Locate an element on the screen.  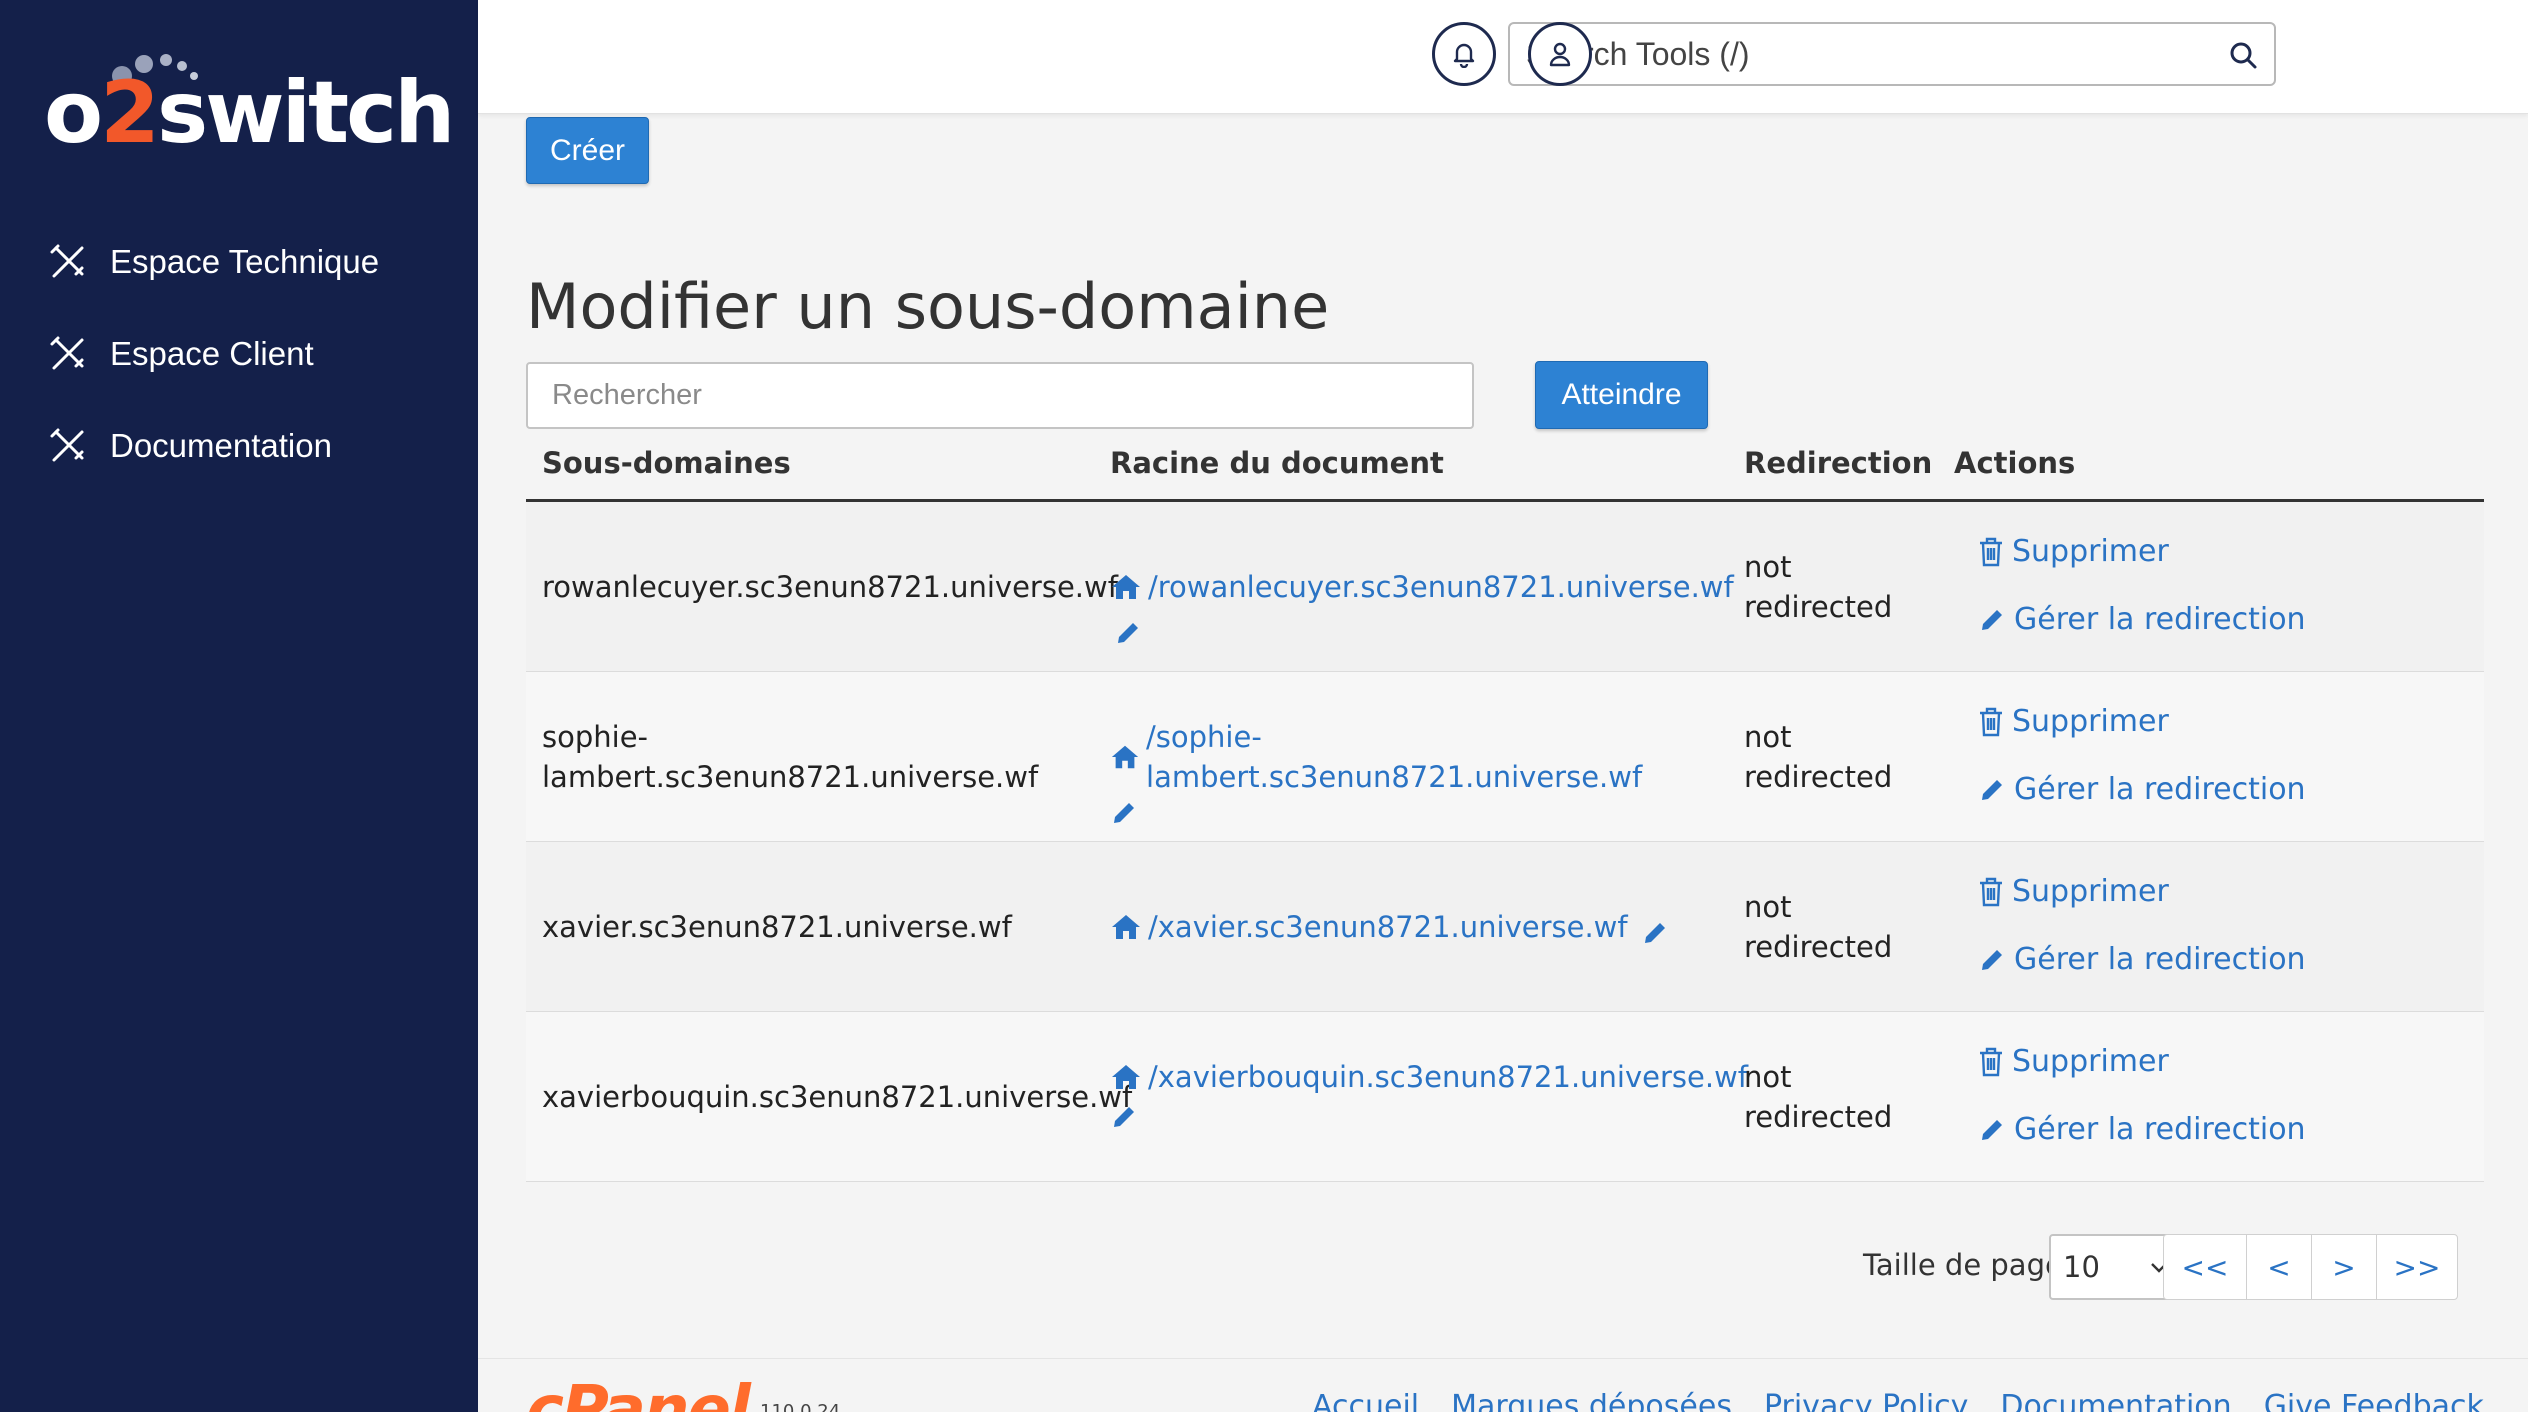
notifications-button is located at coordinates (1464, 54).